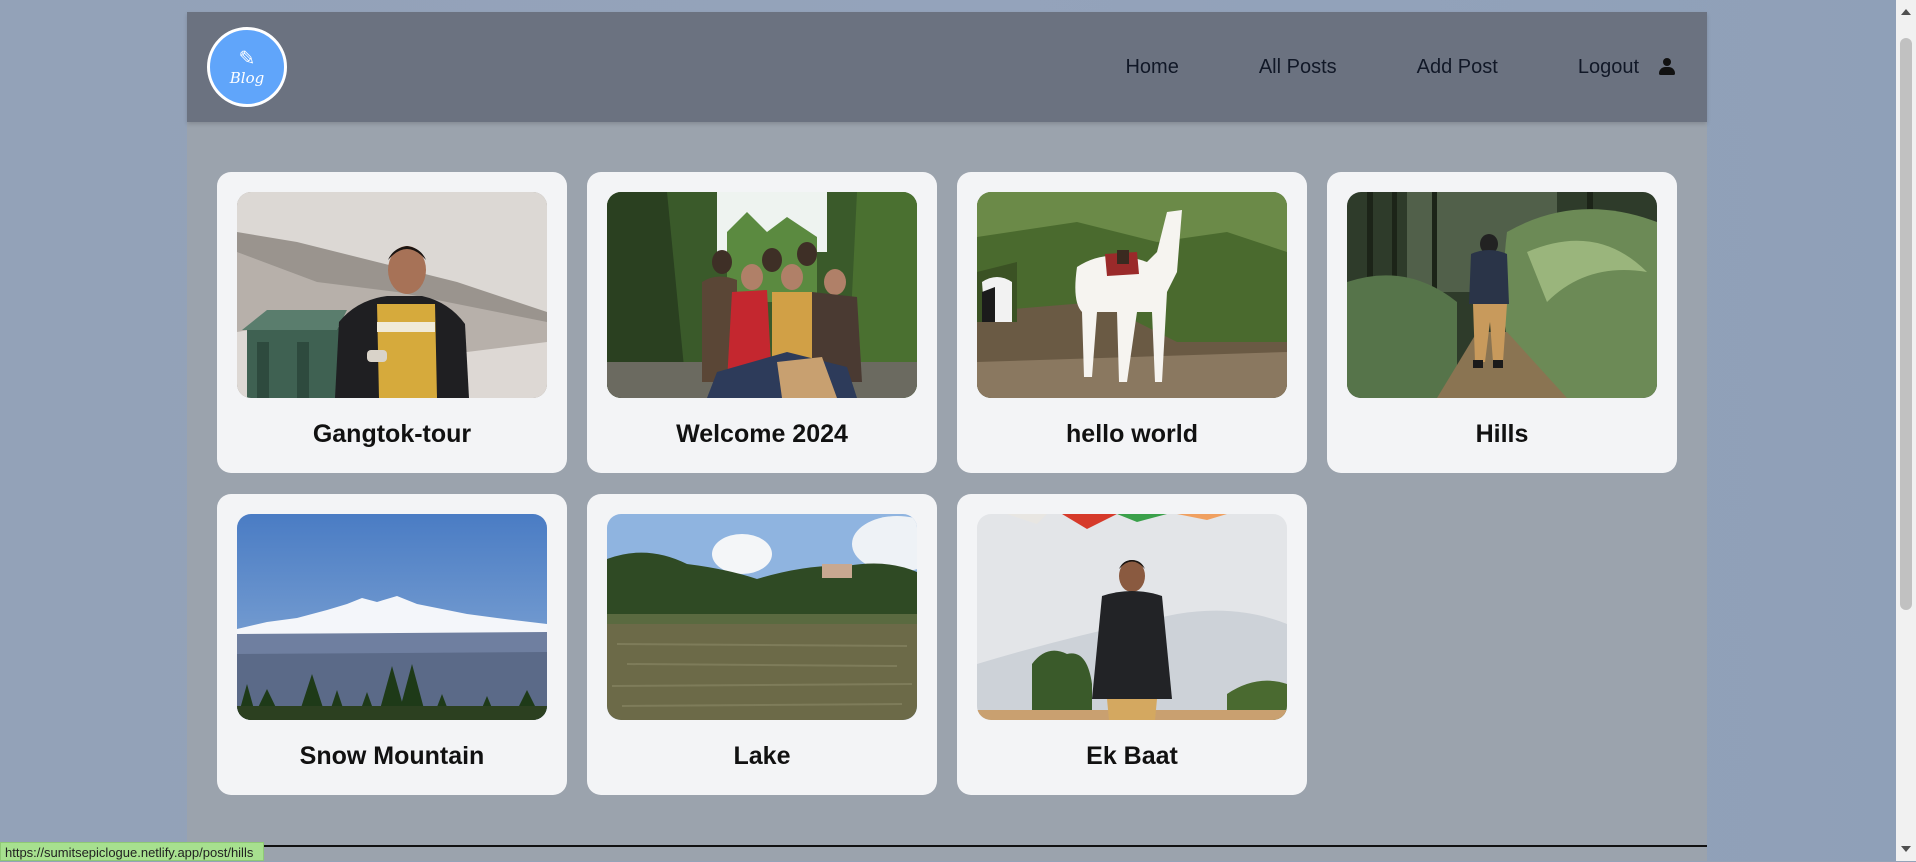  I want to click on post-card: Hills, so click(1502, 322).